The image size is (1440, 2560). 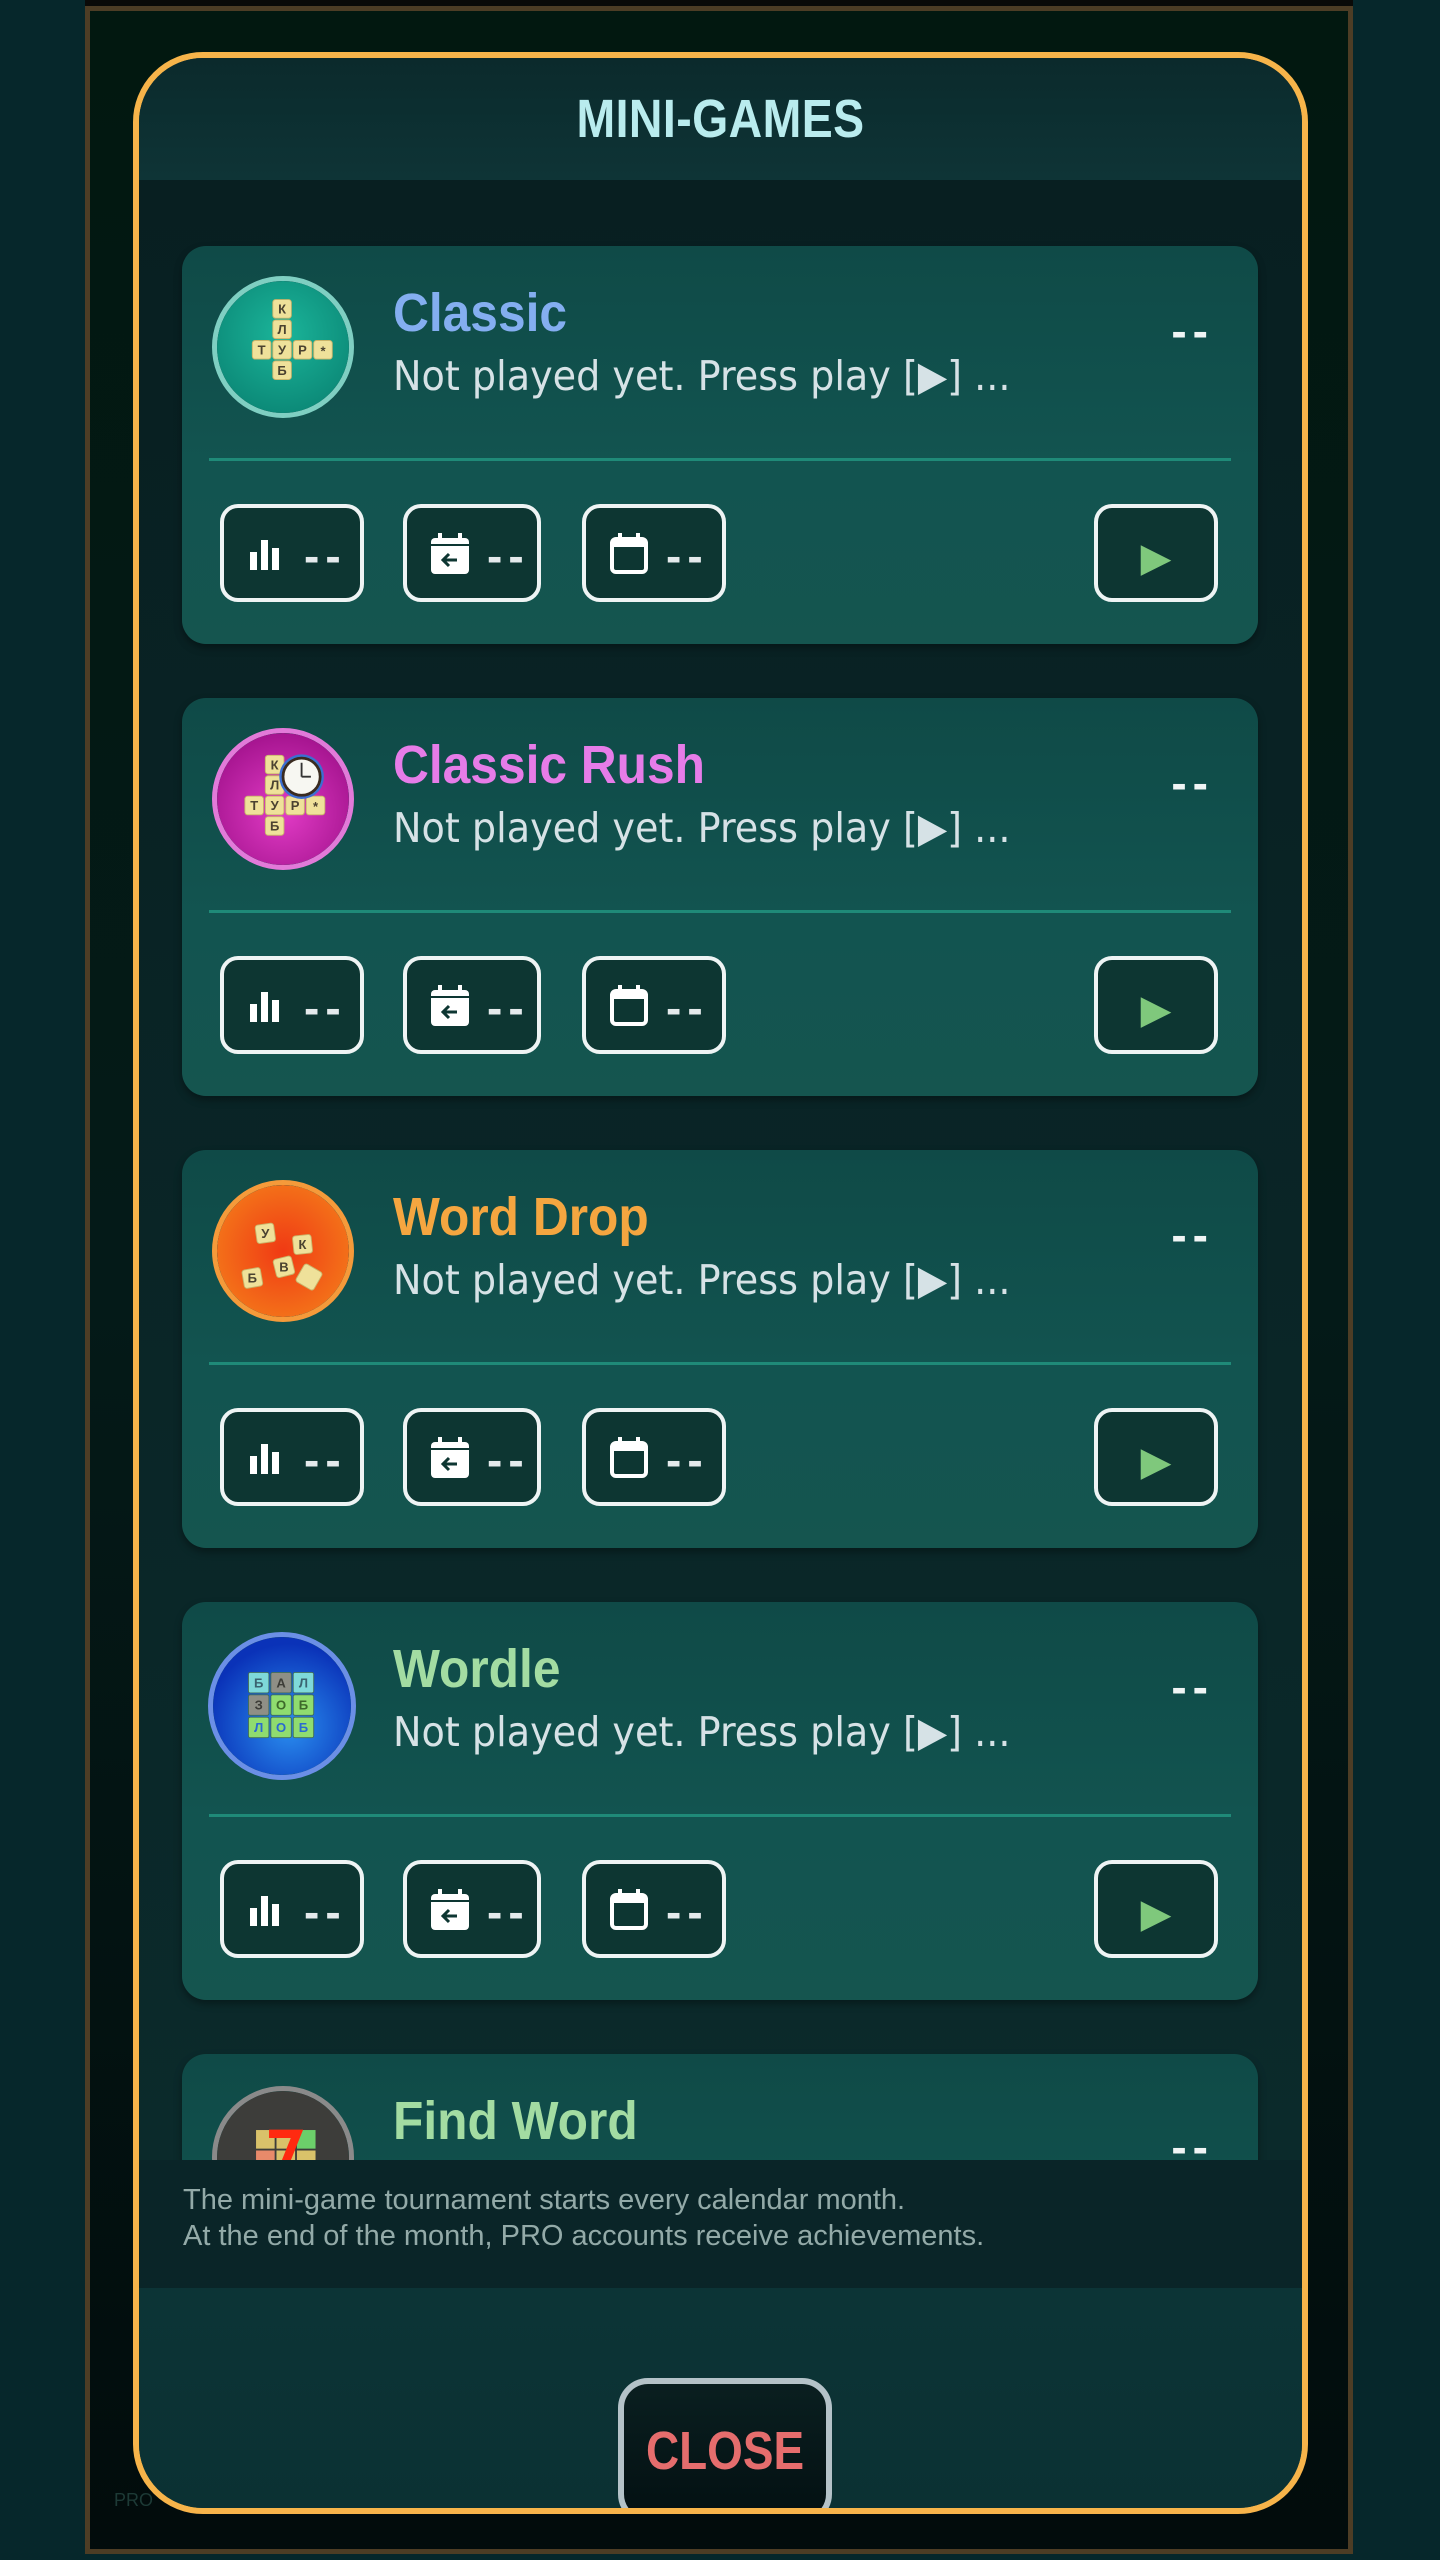 What do you see at coordinates (725, 2451) in the screenshot?
I see `close-label: CLOSE` at bounding box center [725, 2451].